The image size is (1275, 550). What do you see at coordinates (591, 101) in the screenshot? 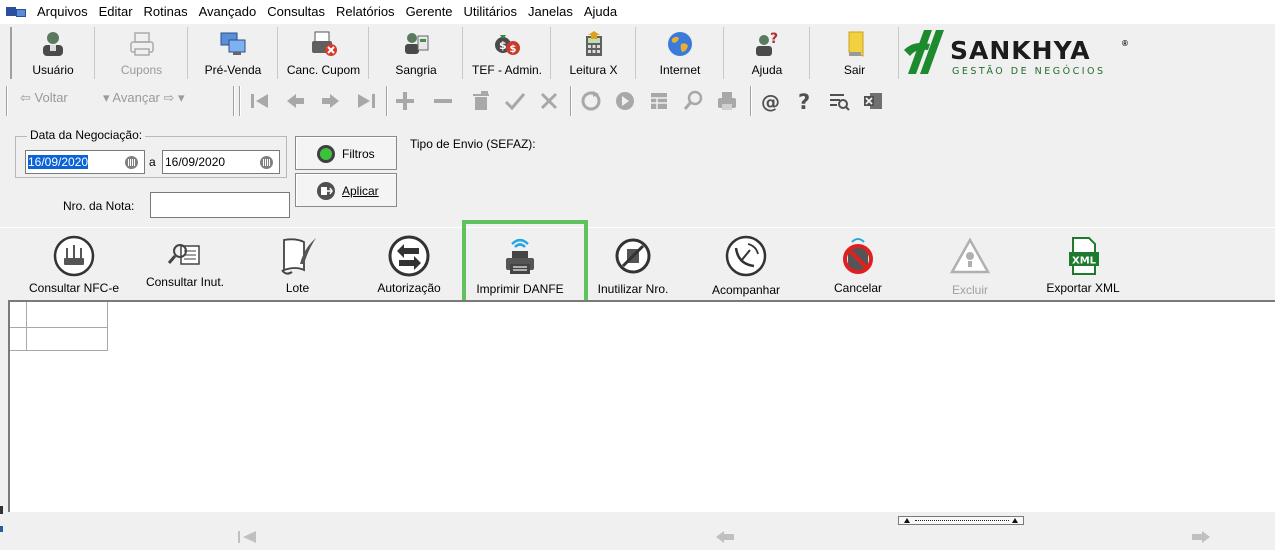
I see `refresh-icon` at bounding box center [591, 101].